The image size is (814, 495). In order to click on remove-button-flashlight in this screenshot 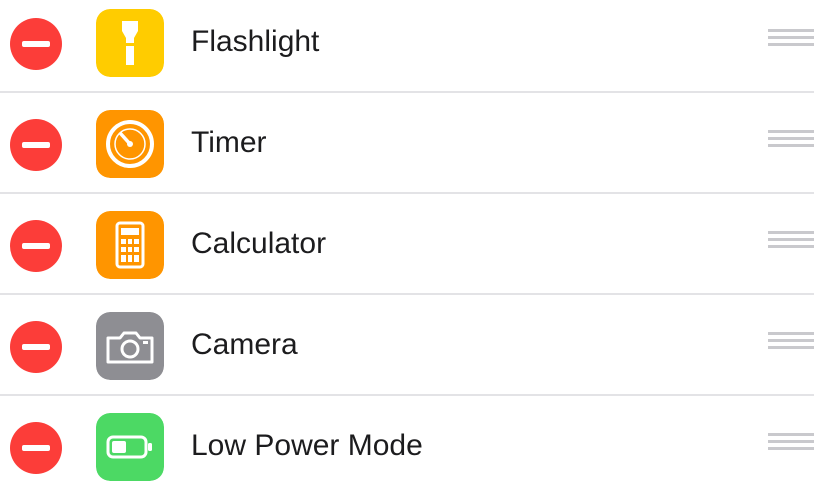, I will do `click(36, 44)`.